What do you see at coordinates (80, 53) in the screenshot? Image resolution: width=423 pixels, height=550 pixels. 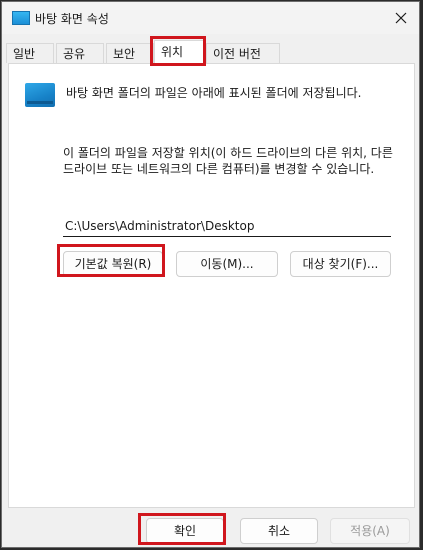 I see `tab-sharing: 공유` at bounding box center [80, 53].